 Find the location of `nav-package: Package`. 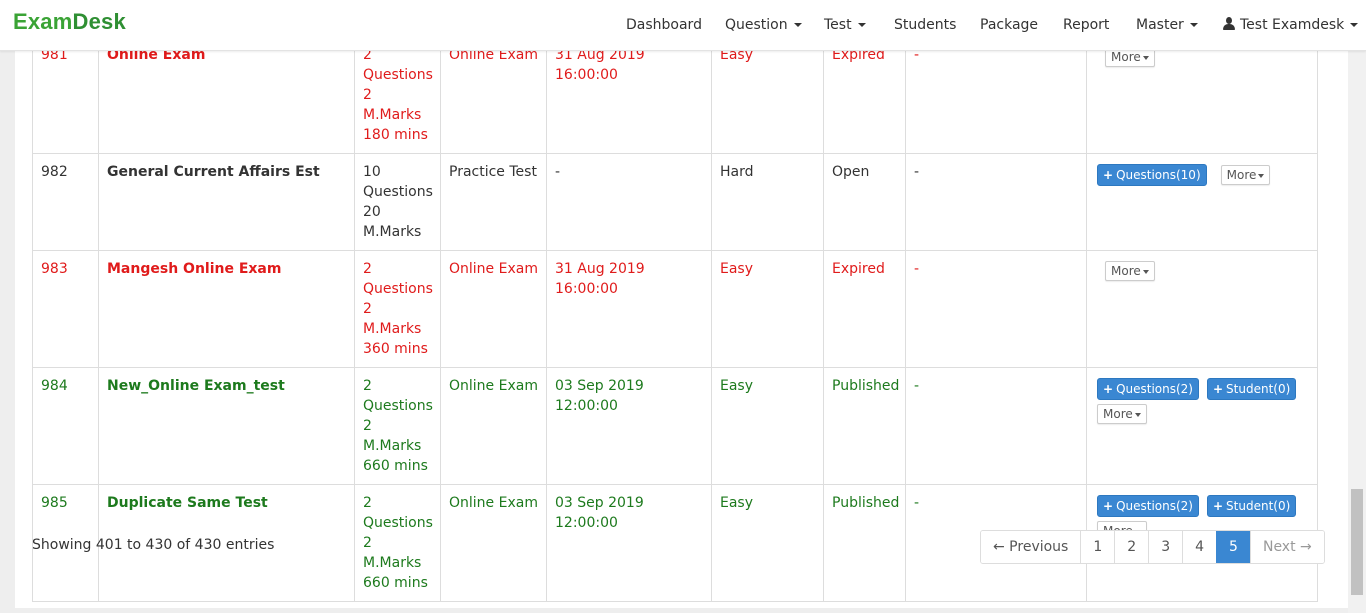

nav-package: Package is located at coordinates (1009, 25).